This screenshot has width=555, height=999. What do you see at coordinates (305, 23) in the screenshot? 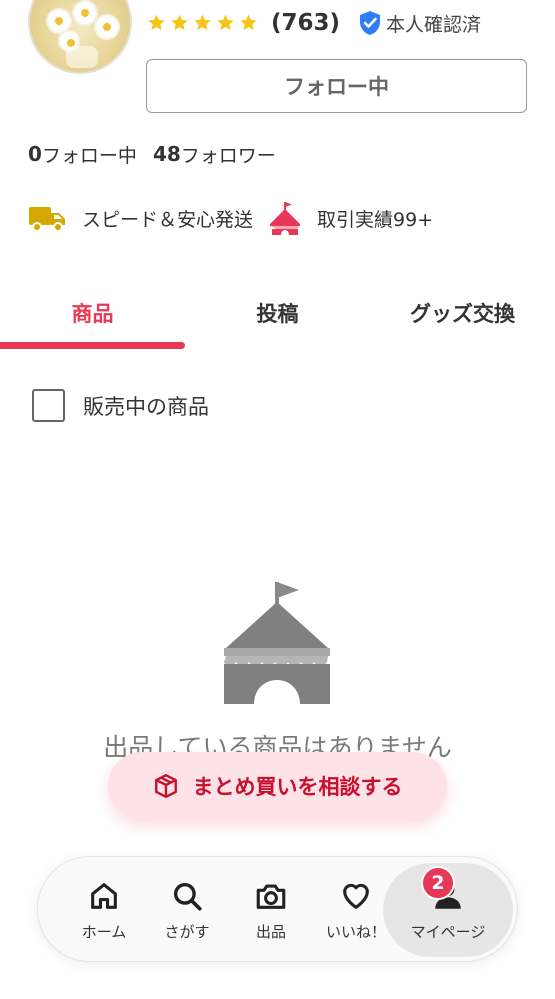
I see `review-count: (763)` at bounding box center [305, 23].